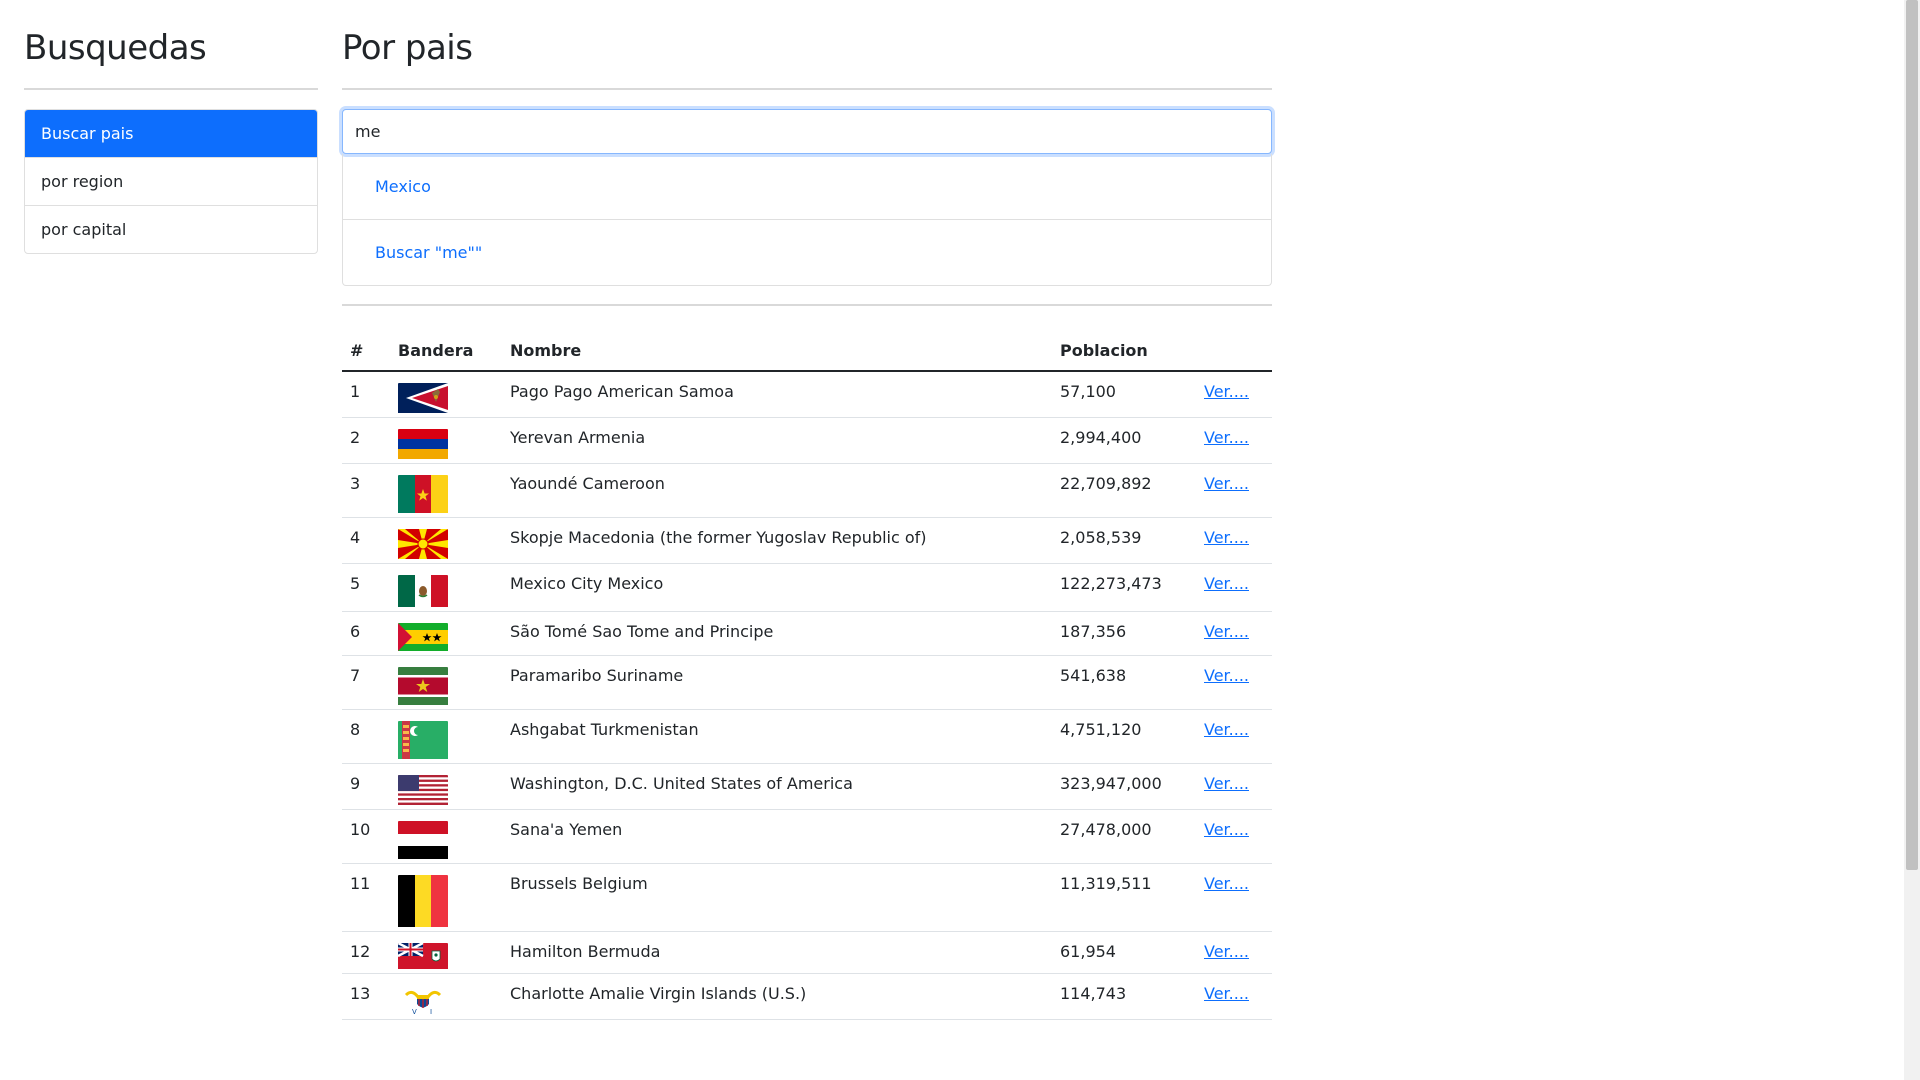  I want to click on population: 122,273,473, so click(1124, 587).